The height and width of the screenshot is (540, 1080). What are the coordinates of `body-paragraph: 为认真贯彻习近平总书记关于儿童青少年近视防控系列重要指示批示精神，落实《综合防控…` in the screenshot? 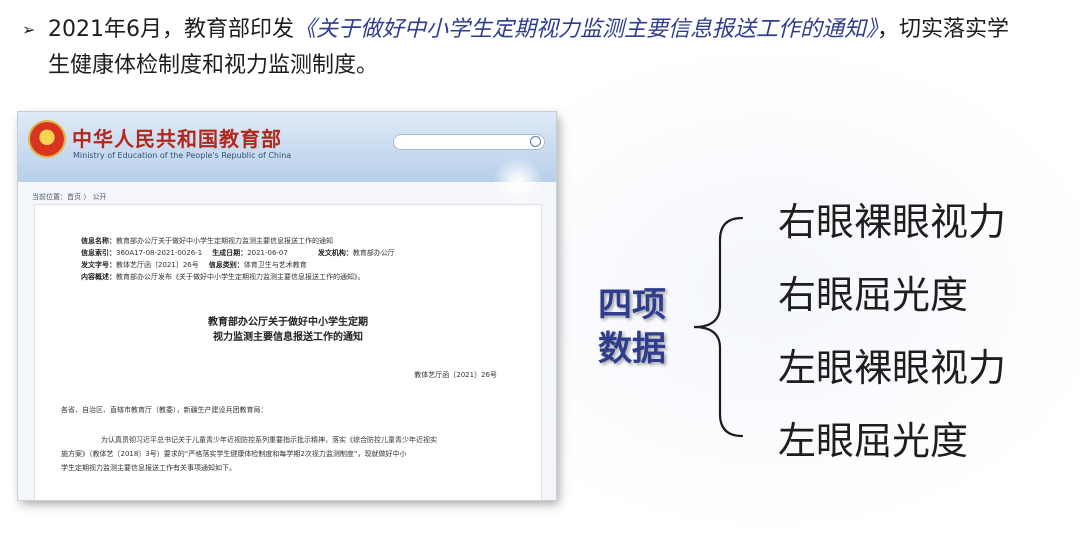 It's located at (291, 454).